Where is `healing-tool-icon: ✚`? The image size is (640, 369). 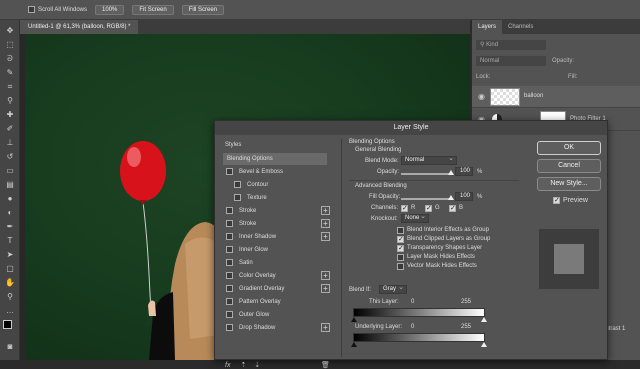 healing-tool-icon: ✚ is located at coordinates (10, 115).